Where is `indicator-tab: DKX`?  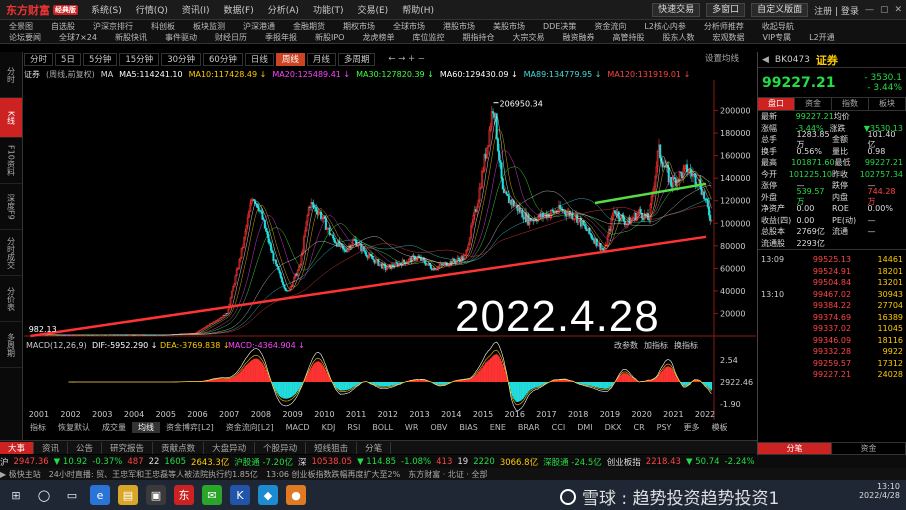
indicator-tab: DKX is located at coordinates (613, 427).